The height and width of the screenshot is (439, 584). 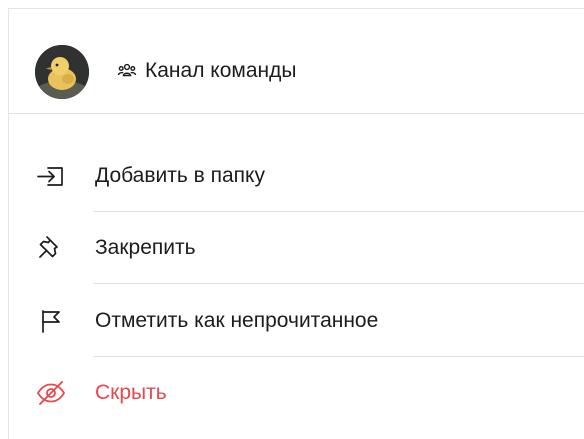 I want to click on divider, so click(x=338, y=283).